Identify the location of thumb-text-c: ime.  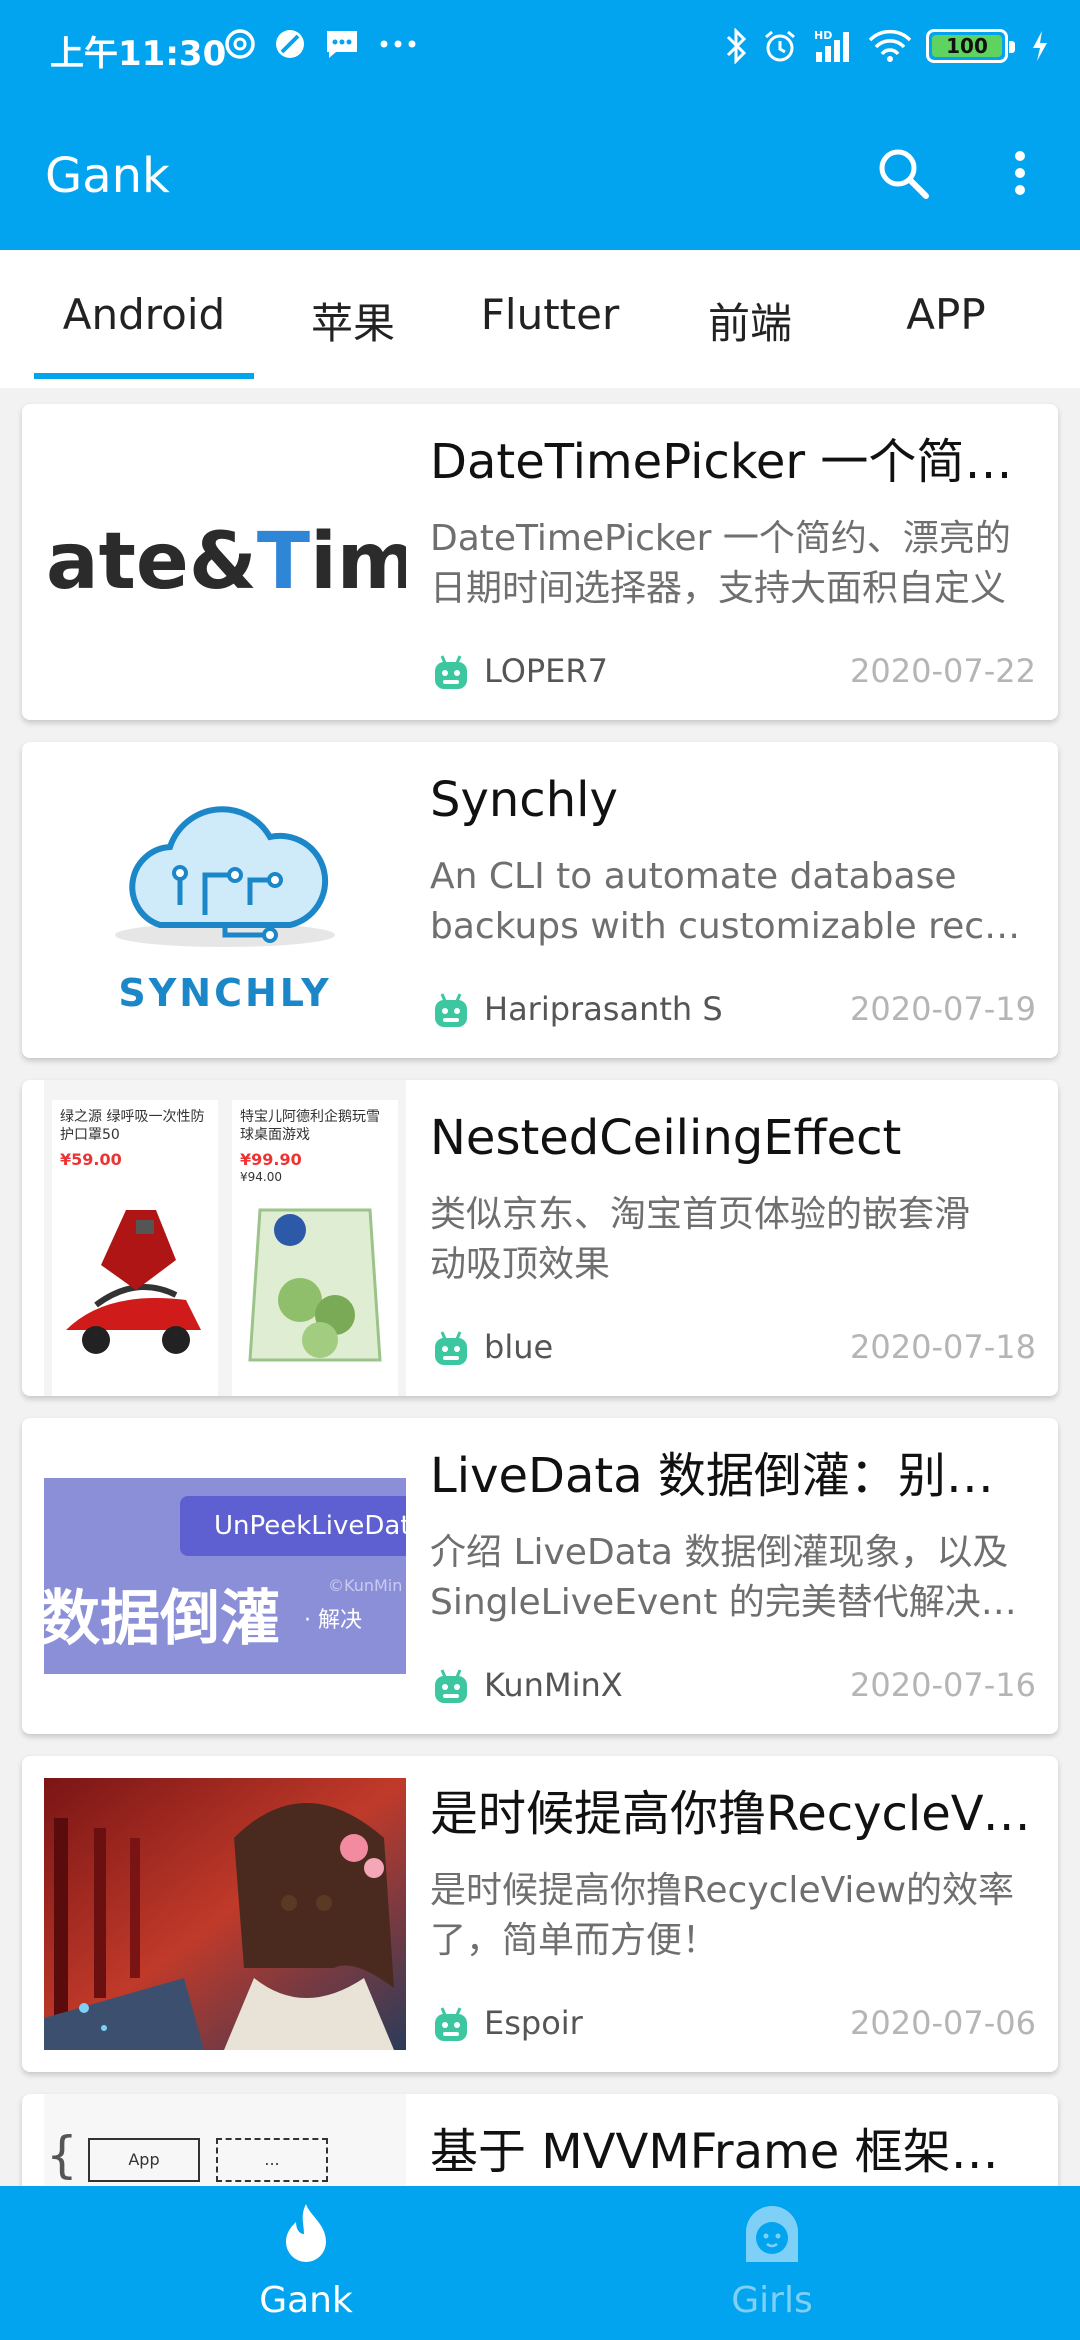
(358, 562).